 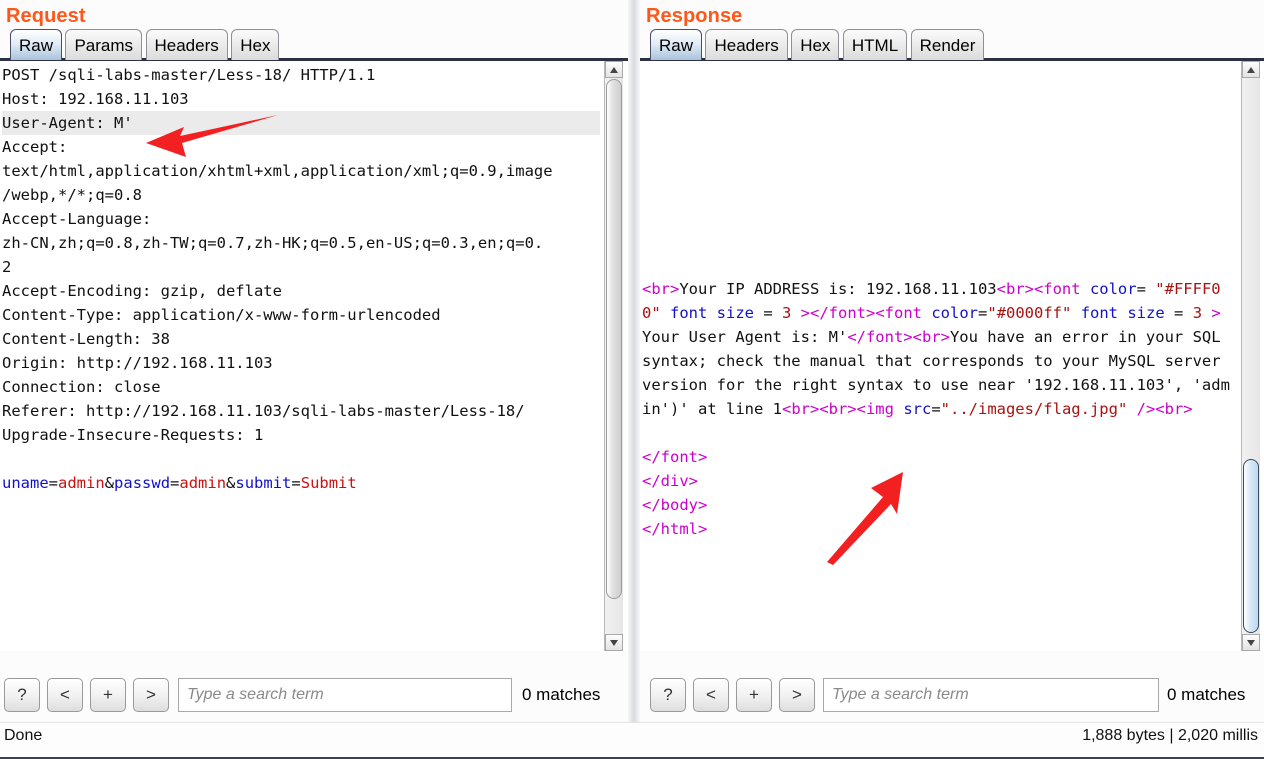 What do you see at coordinates (875, 44) in the screenshot?
I see `response-tab-html: HTML` at bounding box center [875, 44].